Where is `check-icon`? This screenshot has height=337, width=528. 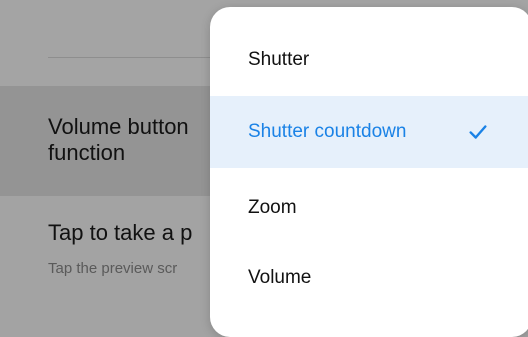 check-icon is located at coordinates (478, 132).